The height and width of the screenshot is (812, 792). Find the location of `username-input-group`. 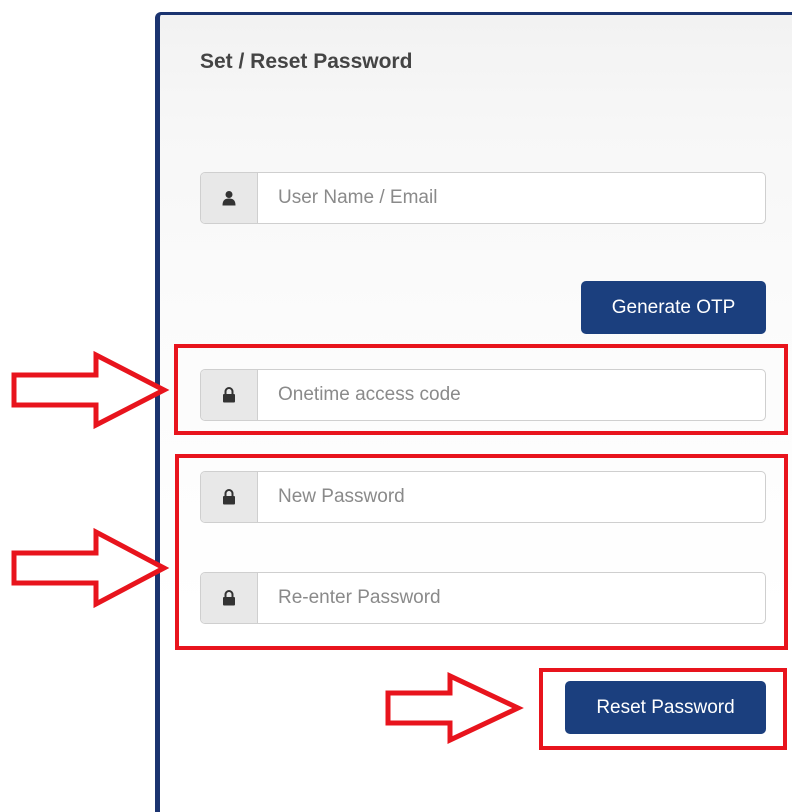

username-input-group is located at coordinates (483, 198).